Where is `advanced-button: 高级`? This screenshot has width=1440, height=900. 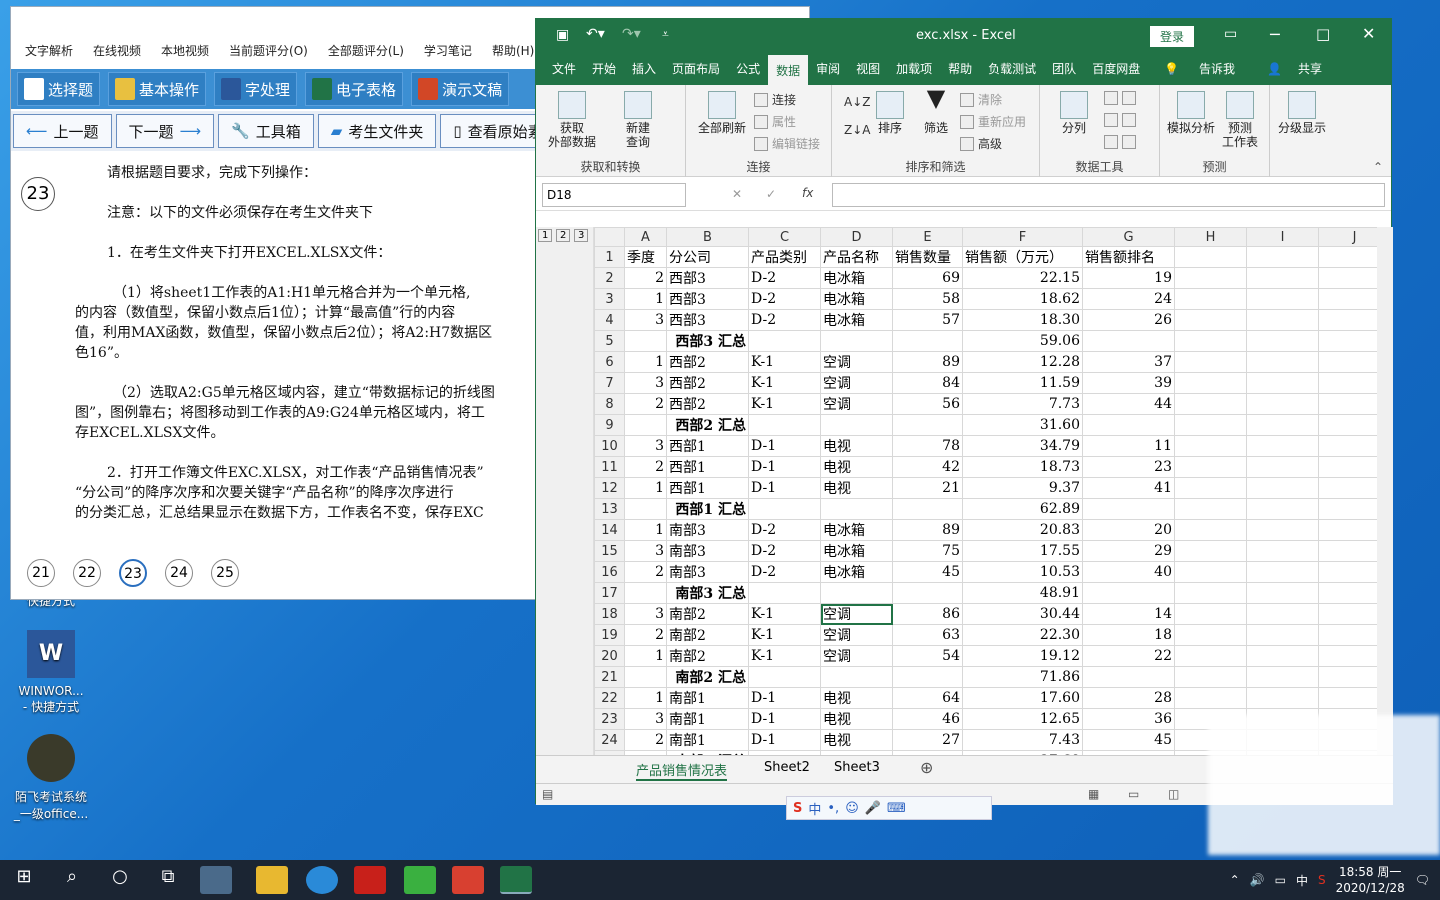
advanced-button: 高级 is located at coordinates (981, 143).